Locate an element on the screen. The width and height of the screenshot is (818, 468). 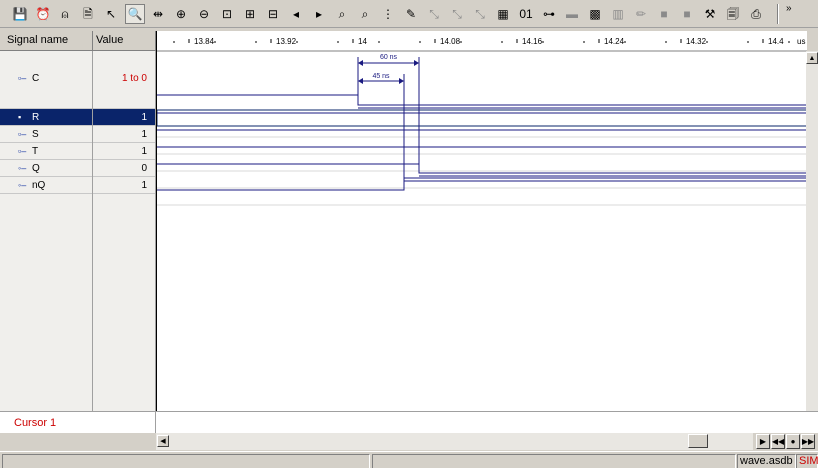
value-header: Value is located at coordinates (124, 41).